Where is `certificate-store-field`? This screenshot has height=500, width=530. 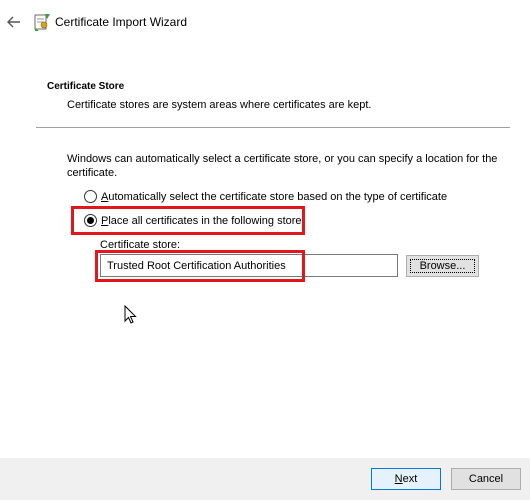 certificate-store-field is located at coordinates (249, 265).